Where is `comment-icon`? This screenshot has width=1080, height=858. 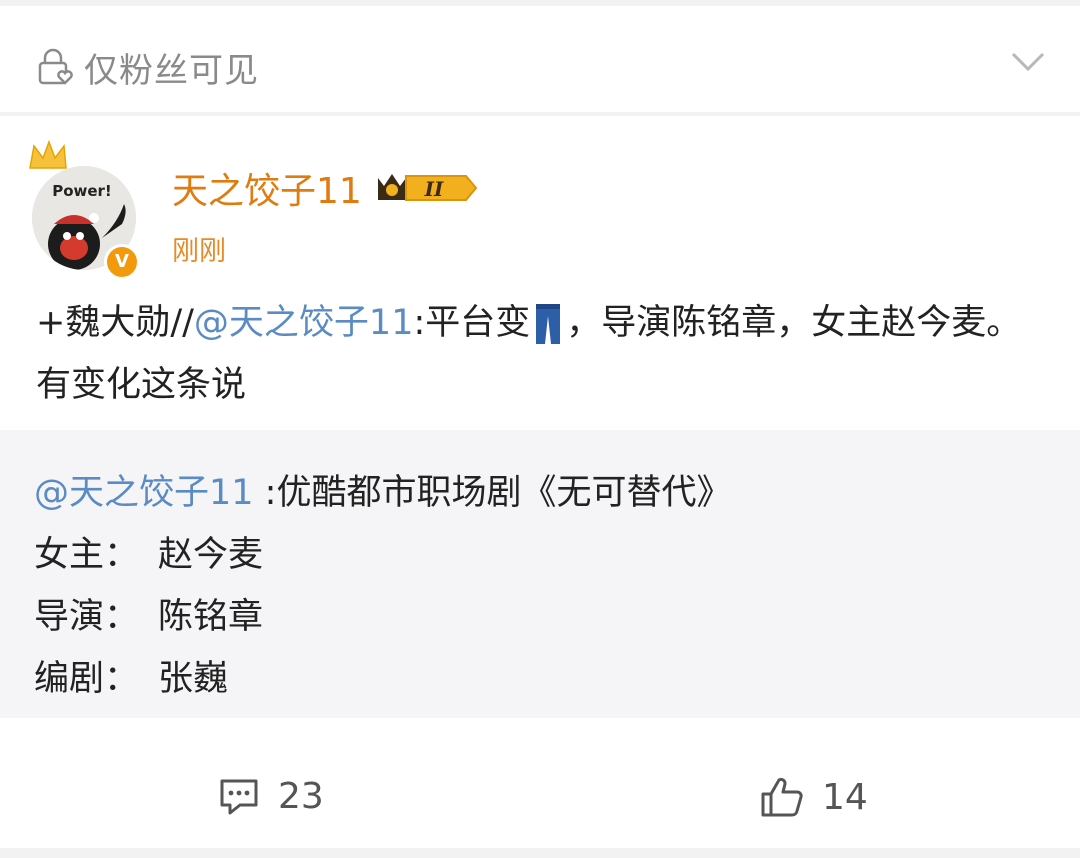
comment-icon is located at coordinates (239, 796).